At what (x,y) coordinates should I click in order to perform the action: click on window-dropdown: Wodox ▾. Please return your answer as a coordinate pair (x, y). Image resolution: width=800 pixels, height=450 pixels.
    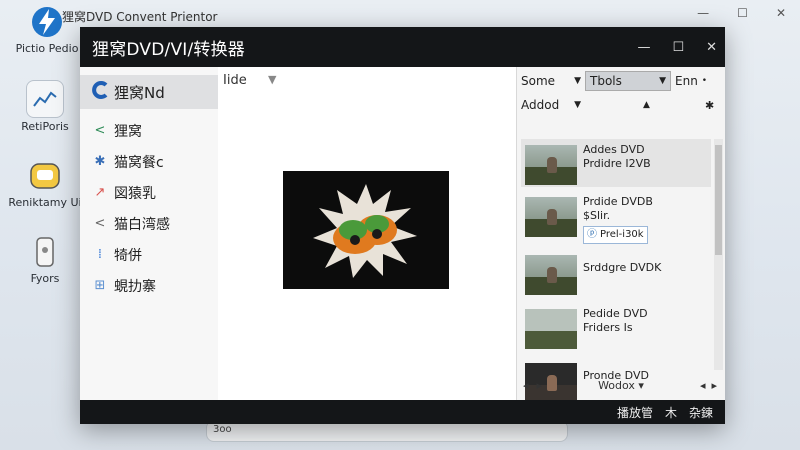
    Looking at the image, I should click on (621, 385).